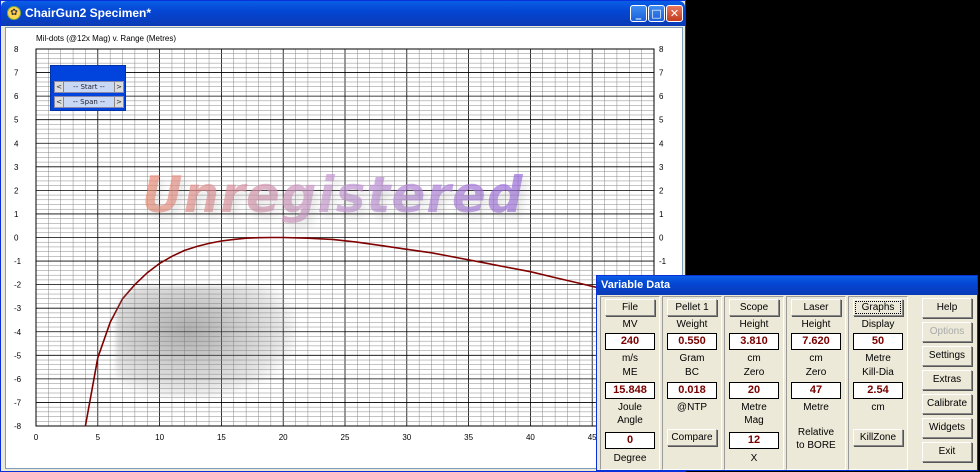 The width and height of the screenshot is (980, 472). Describe the element at coordinates (754, 324) in the screenshot. I see `scope-height-label: Height` at that location.